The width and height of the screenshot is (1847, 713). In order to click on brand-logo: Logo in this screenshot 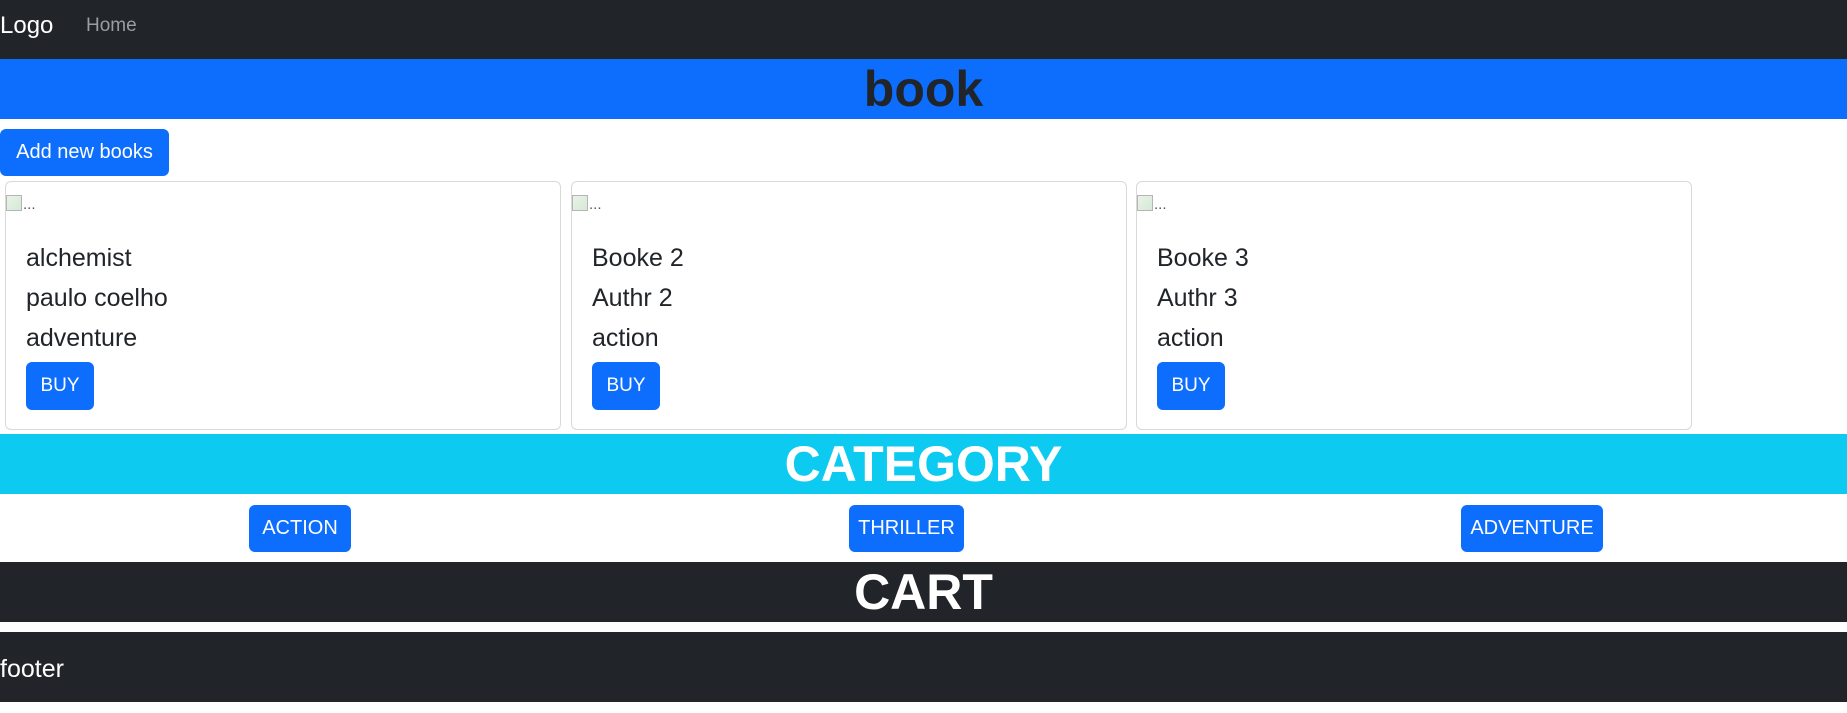, I will do `click(26, 26)`.